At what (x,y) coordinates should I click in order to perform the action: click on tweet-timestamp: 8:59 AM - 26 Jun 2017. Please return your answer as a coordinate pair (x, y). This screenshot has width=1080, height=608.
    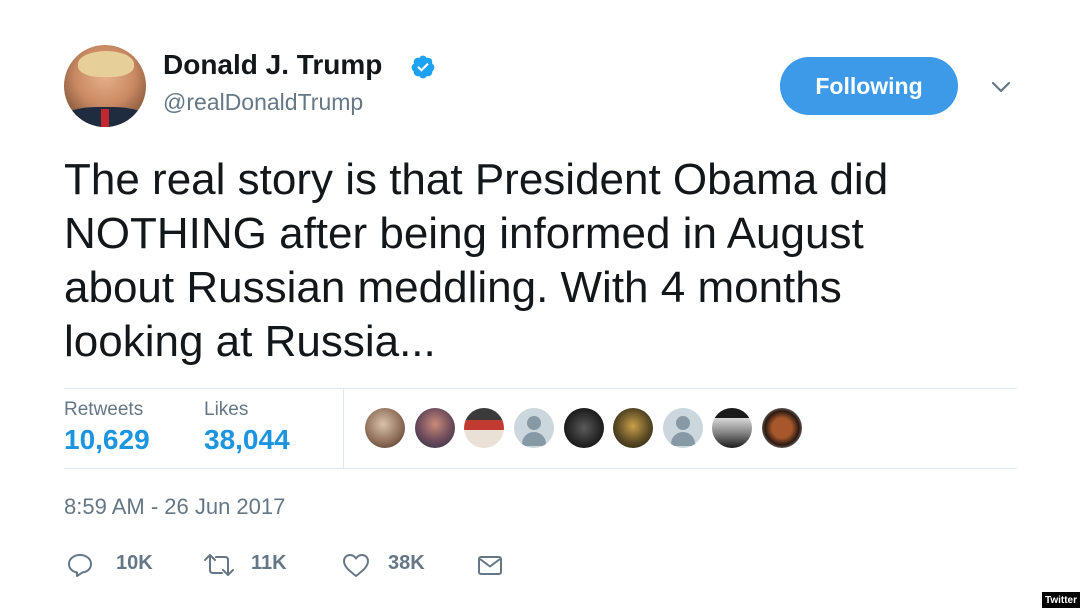
    Looking at the image, I should click on (174, 507).